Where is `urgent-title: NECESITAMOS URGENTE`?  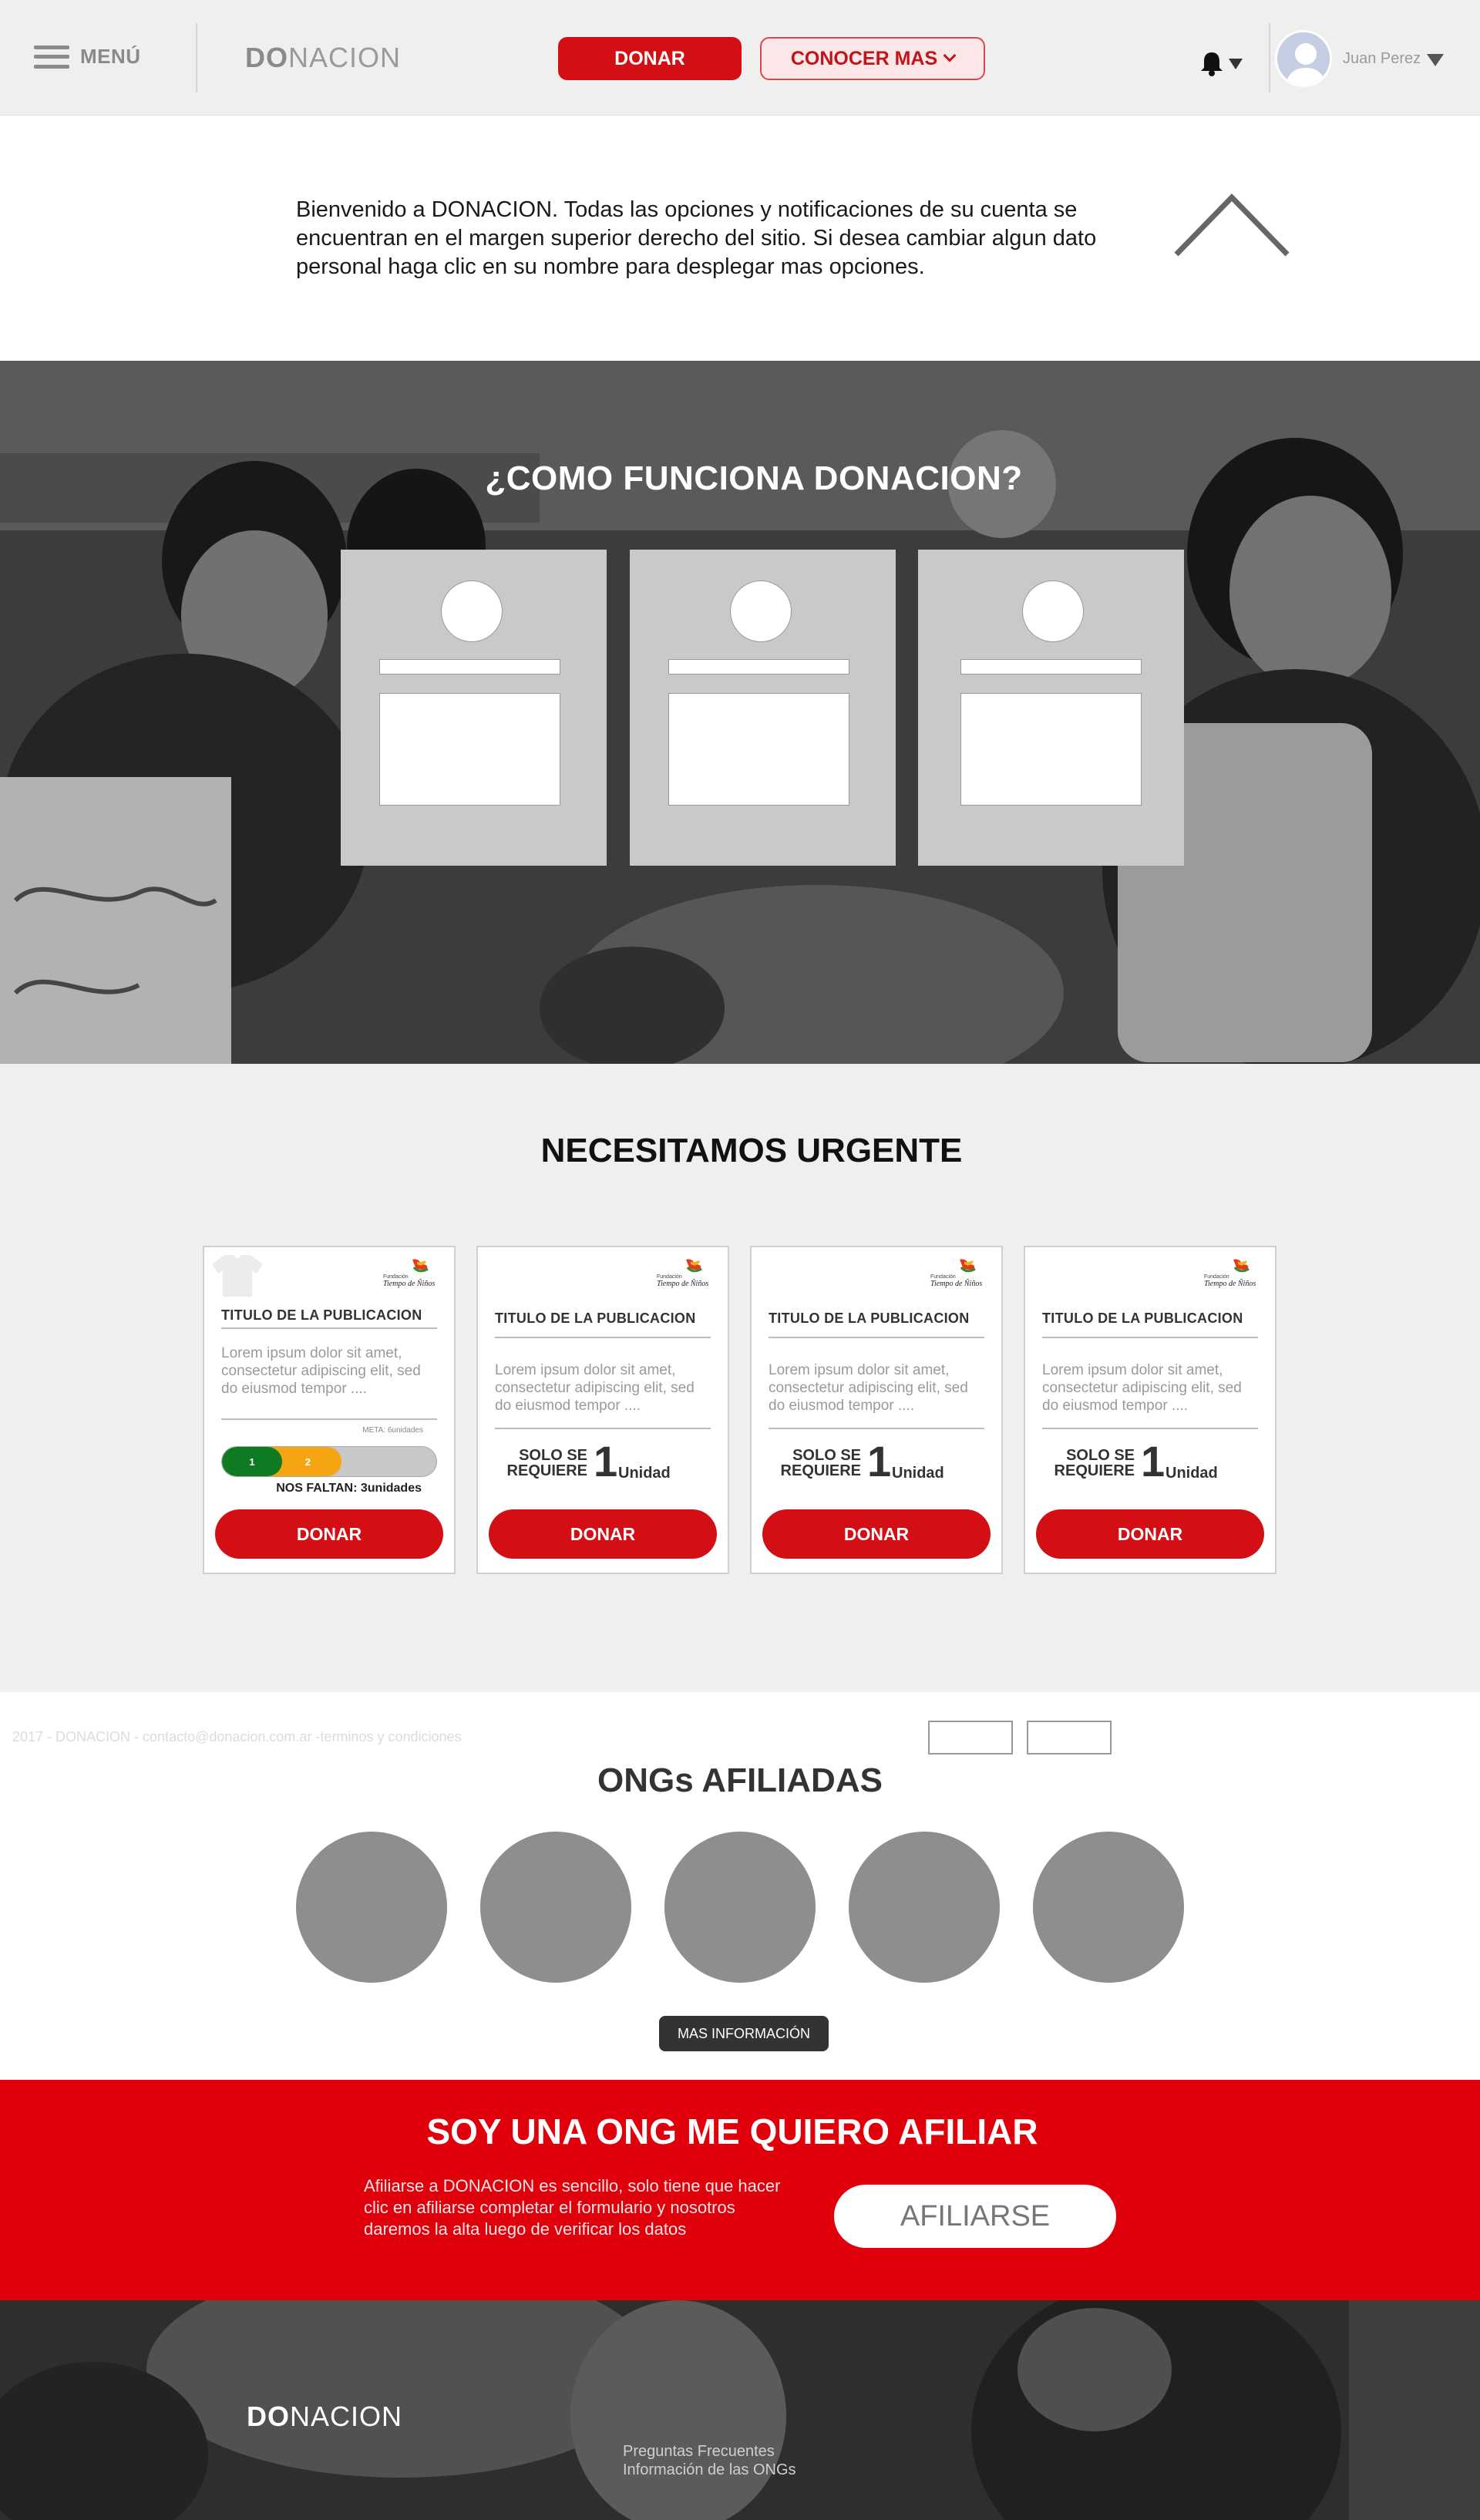 urgent-title: NECESITAMOS URGENTE is located at coordinates (752, 1150).